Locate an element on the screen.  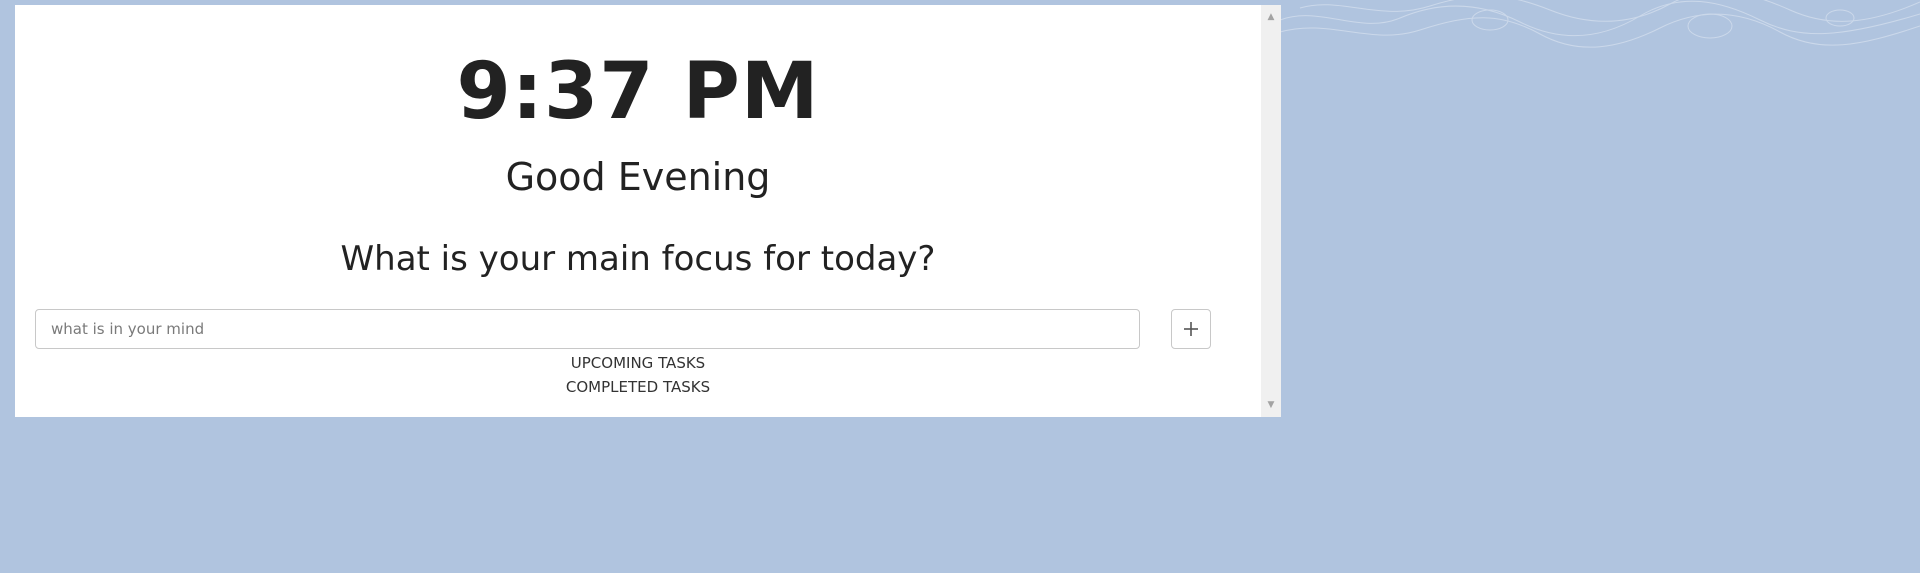
scroll-down-arrow-icon: ▼ is located at coordinates (1271, 405).